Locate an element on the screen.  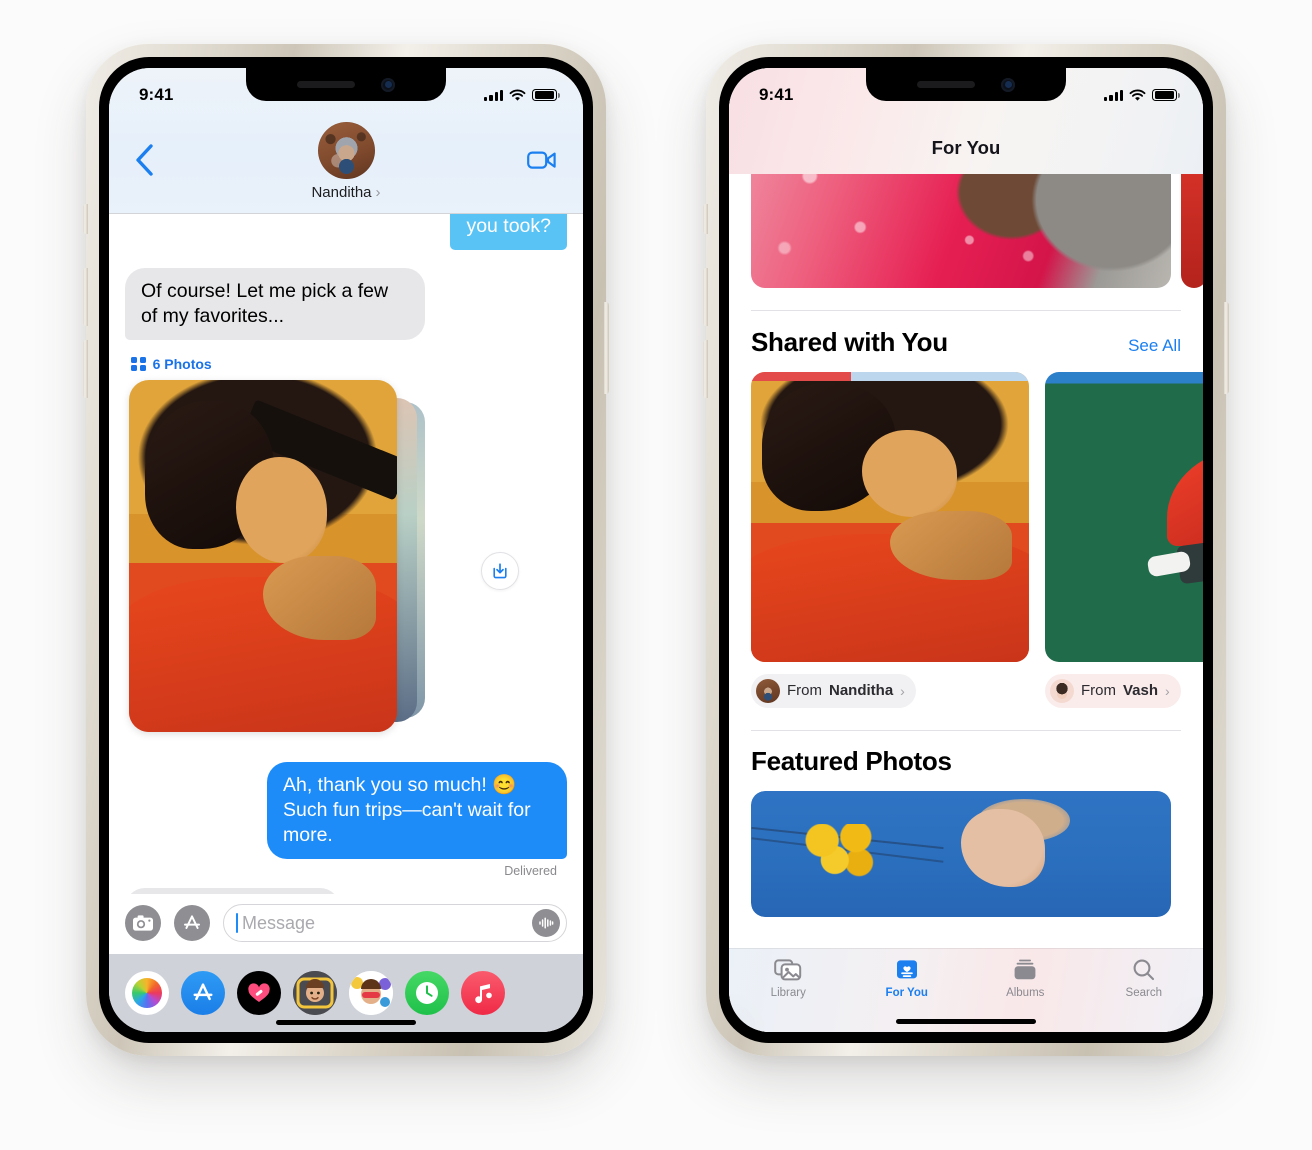
audio-waveform-icon is located at coordinates (546, 923).